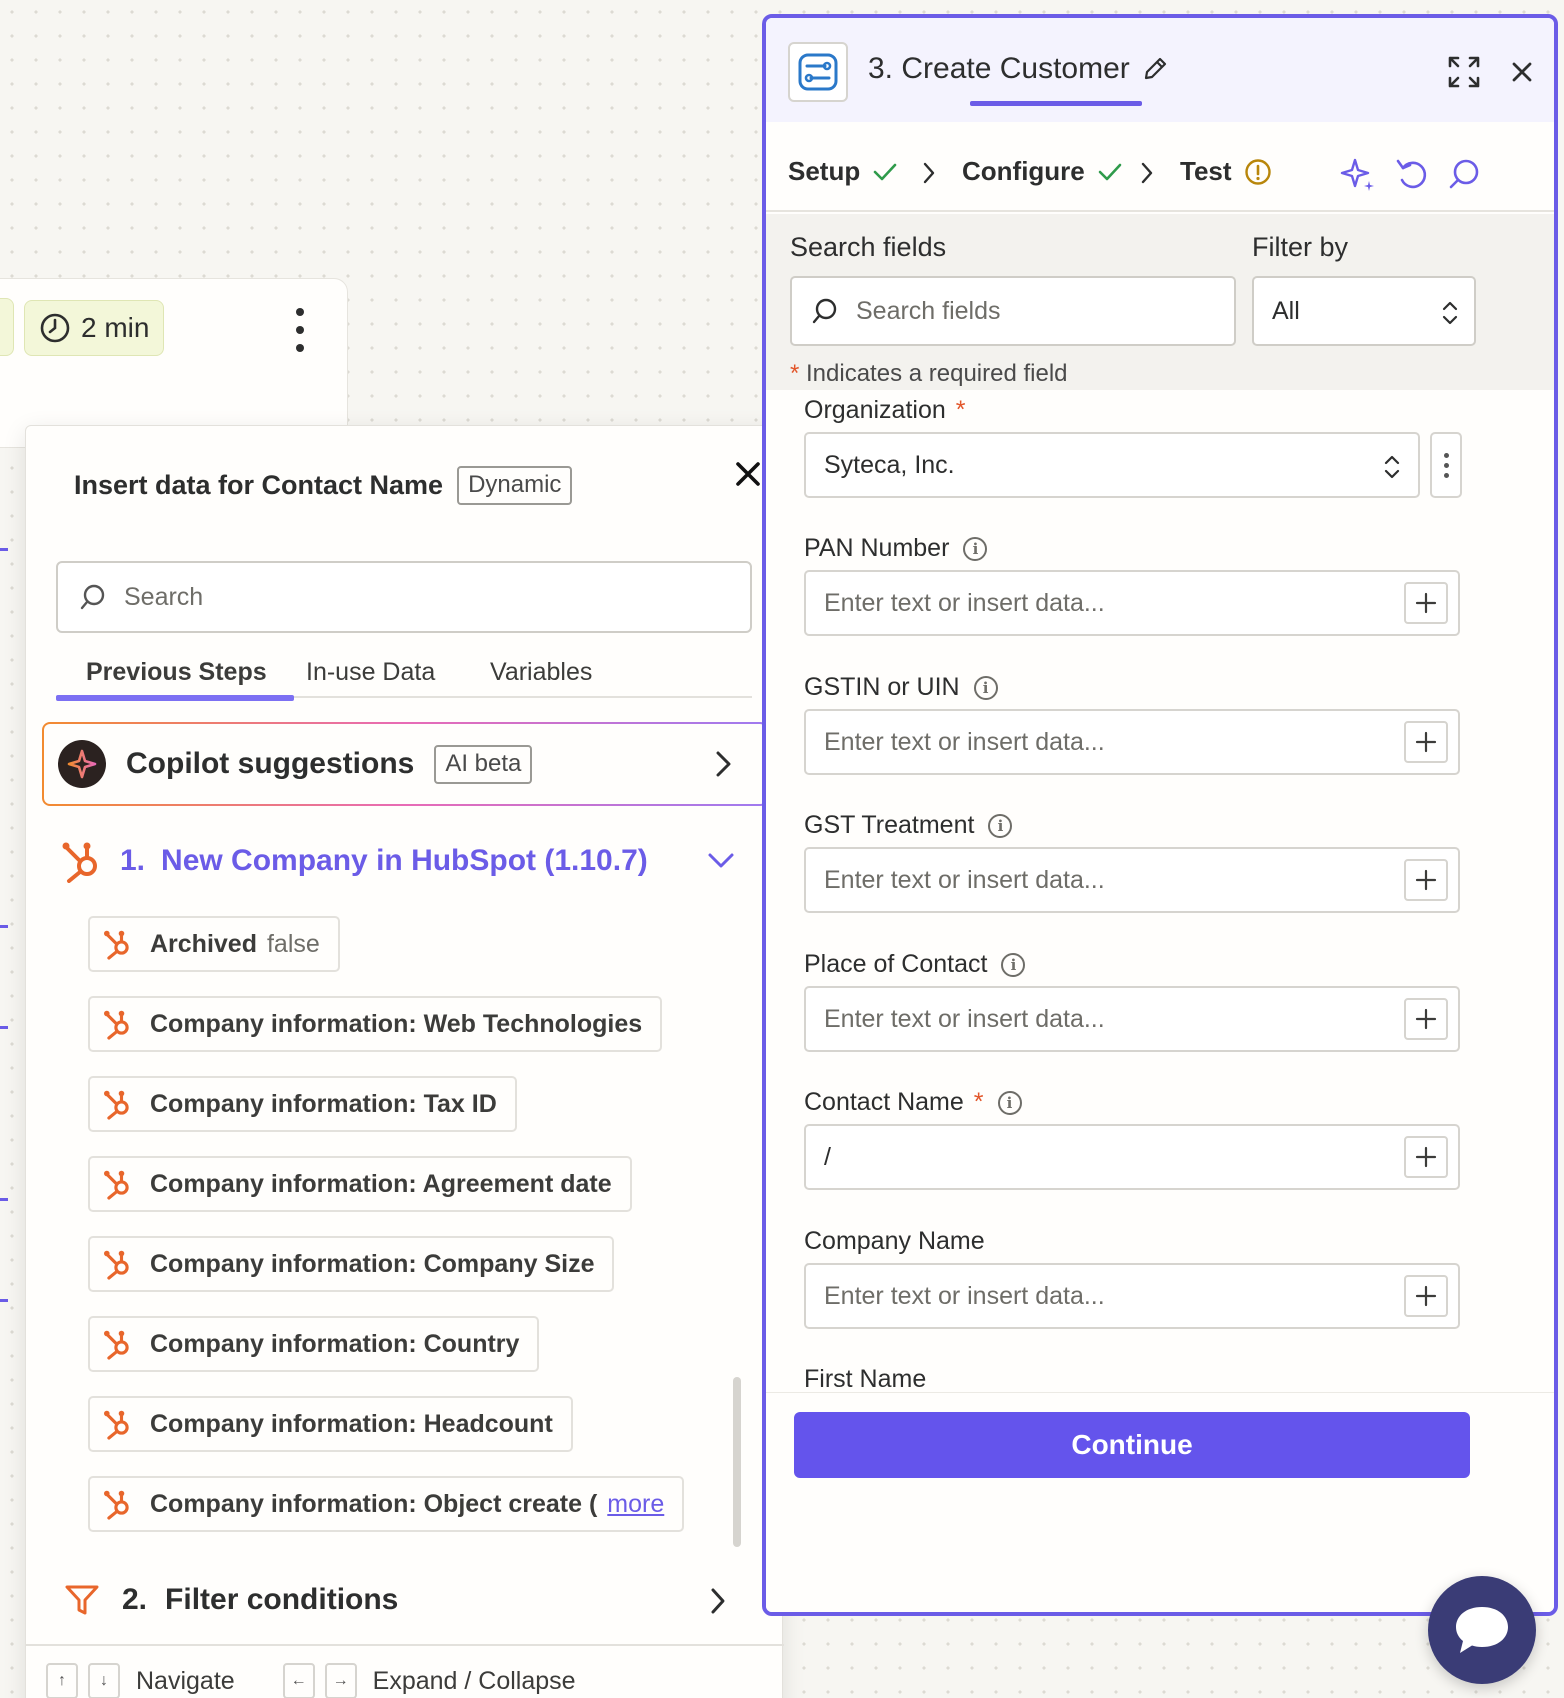  What do you see at coordinates (1464, 72) in the screenshot?
I see `expand-icon` at bounding box center [1464, 72].